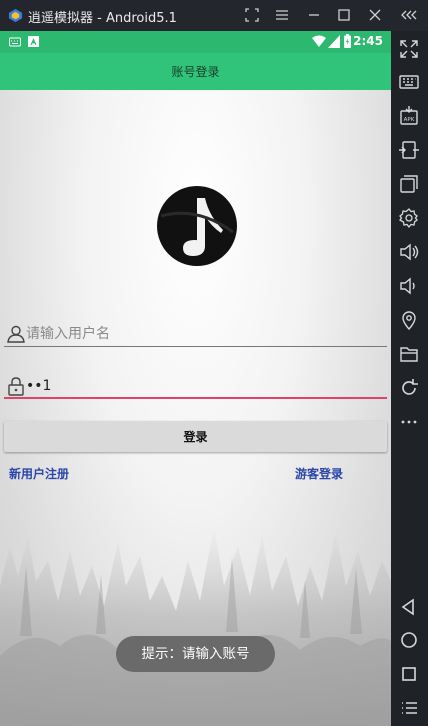 Image resolution: width=428 pixels, height=726 pixels. What do you see at coordinates (314, 15) in the screenshot?
I see `minimize-icon` at bounding box center [314, 15].